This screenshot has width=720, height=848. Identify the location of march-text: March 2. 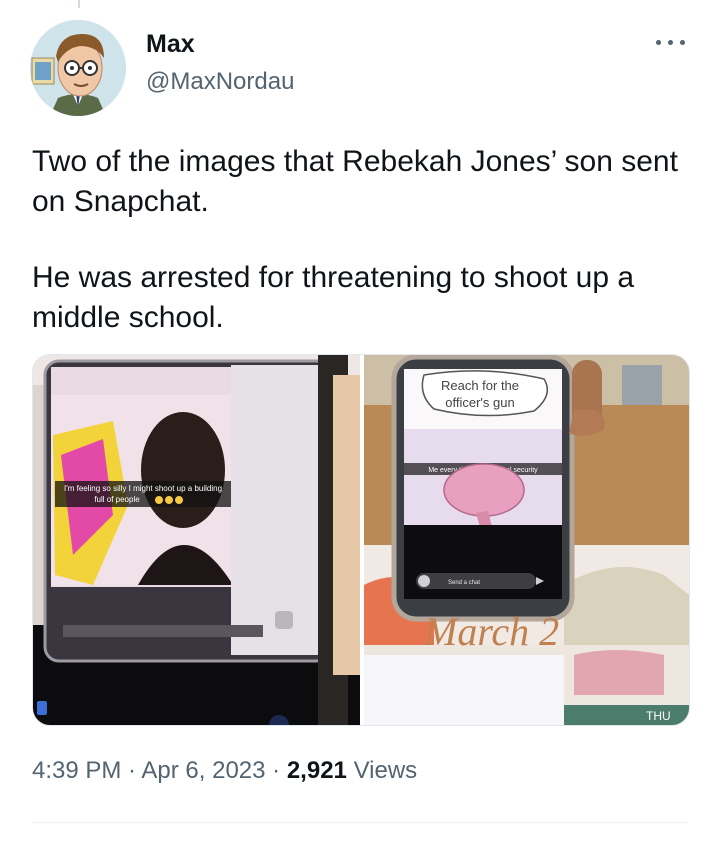
(491, 631).